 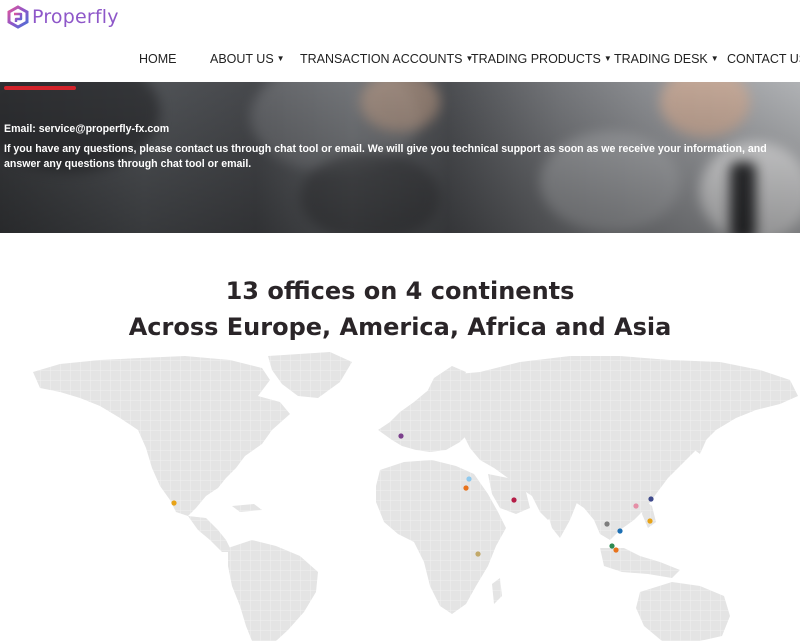 I want to click on office-marker-egypt, so click(x=466, y=488).